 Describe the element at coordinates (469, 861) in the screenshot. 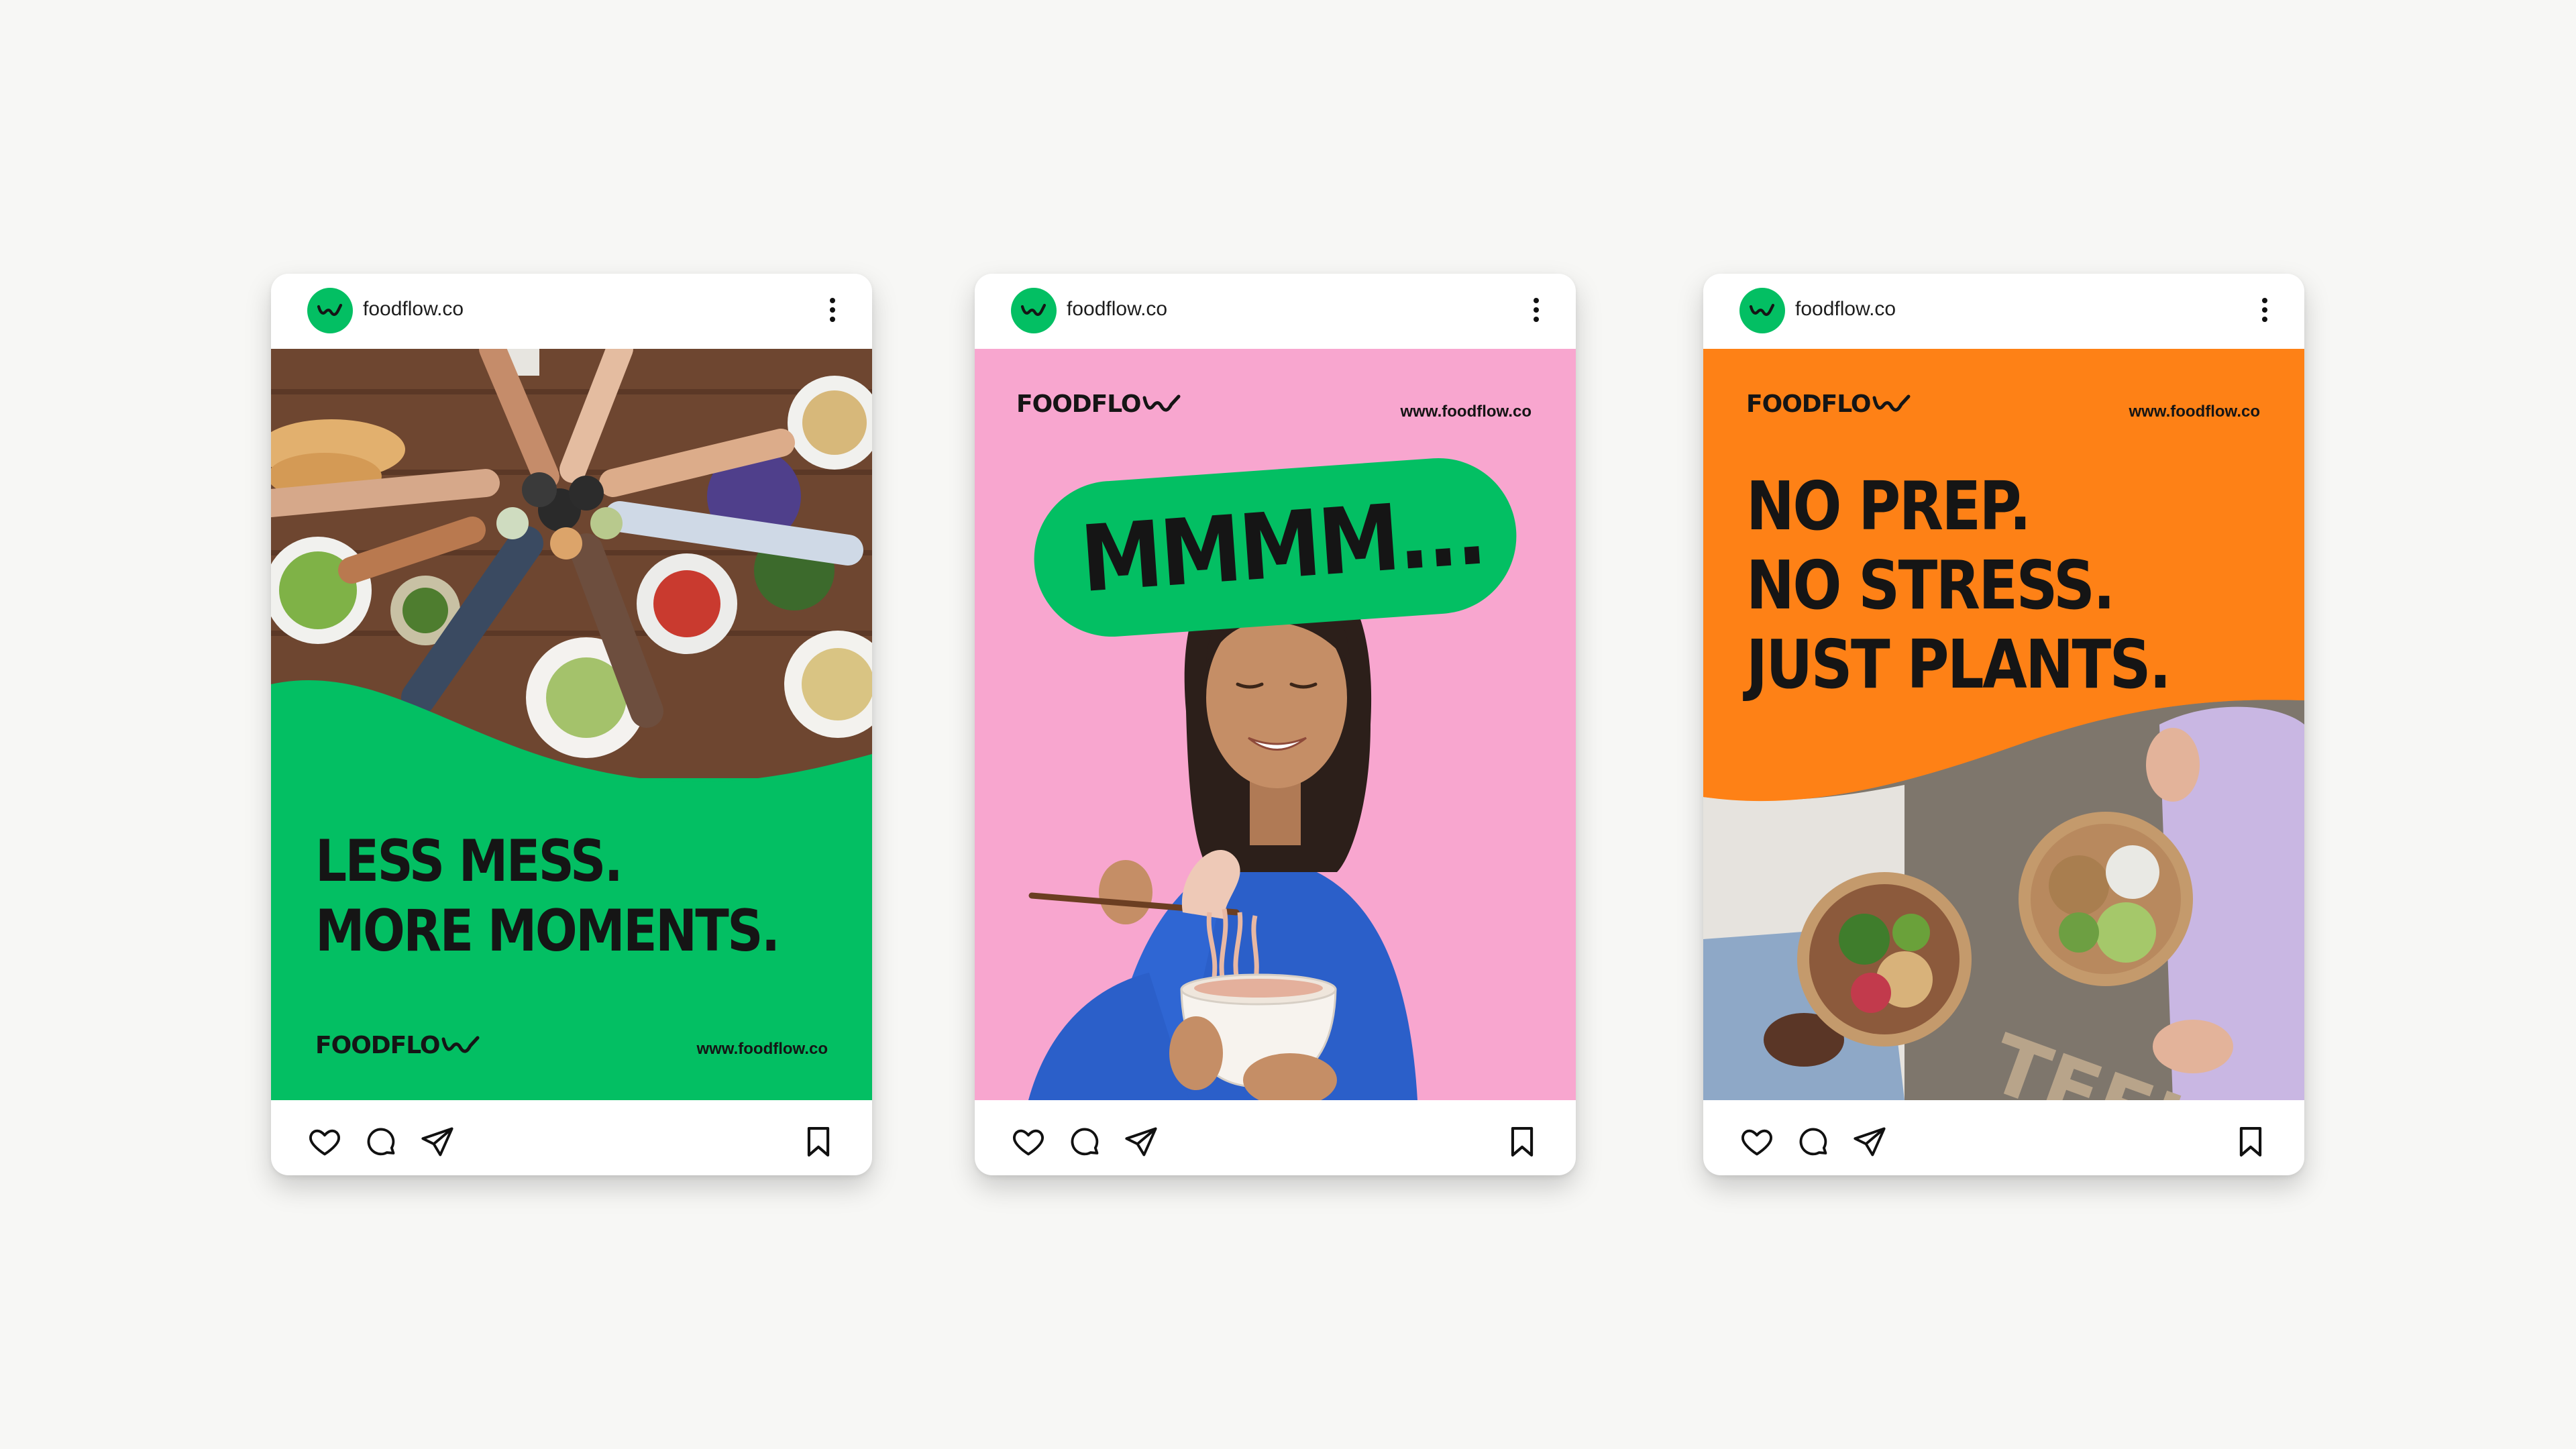

I see `headline-line: LESS MESS.` at that location.